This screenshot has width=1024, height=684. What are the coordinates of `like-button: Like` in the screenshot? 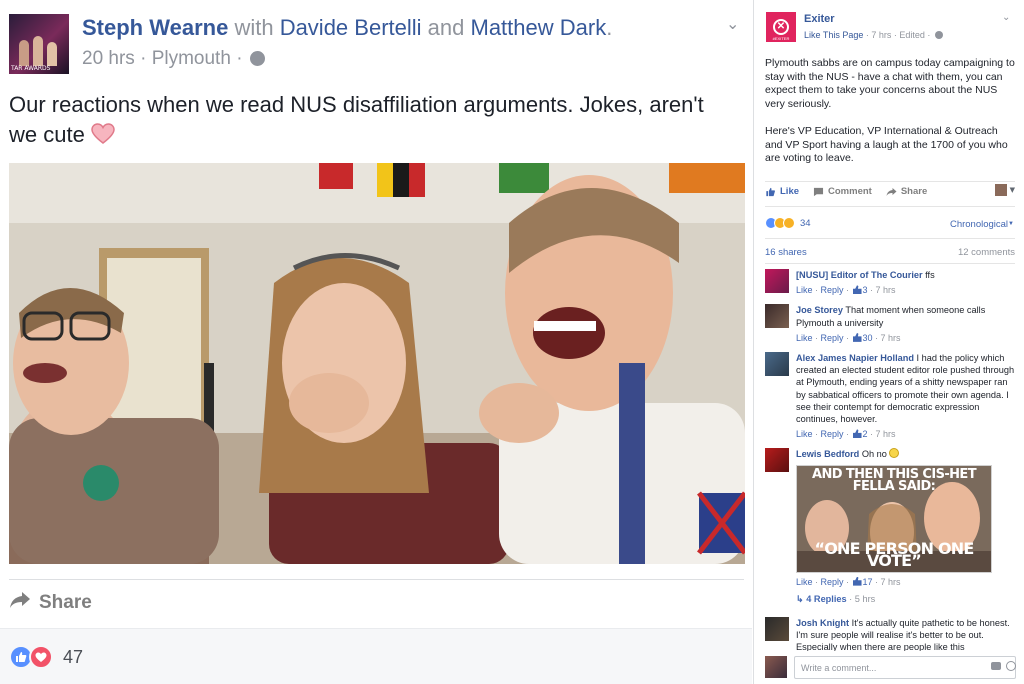 It's located at (782, 191).